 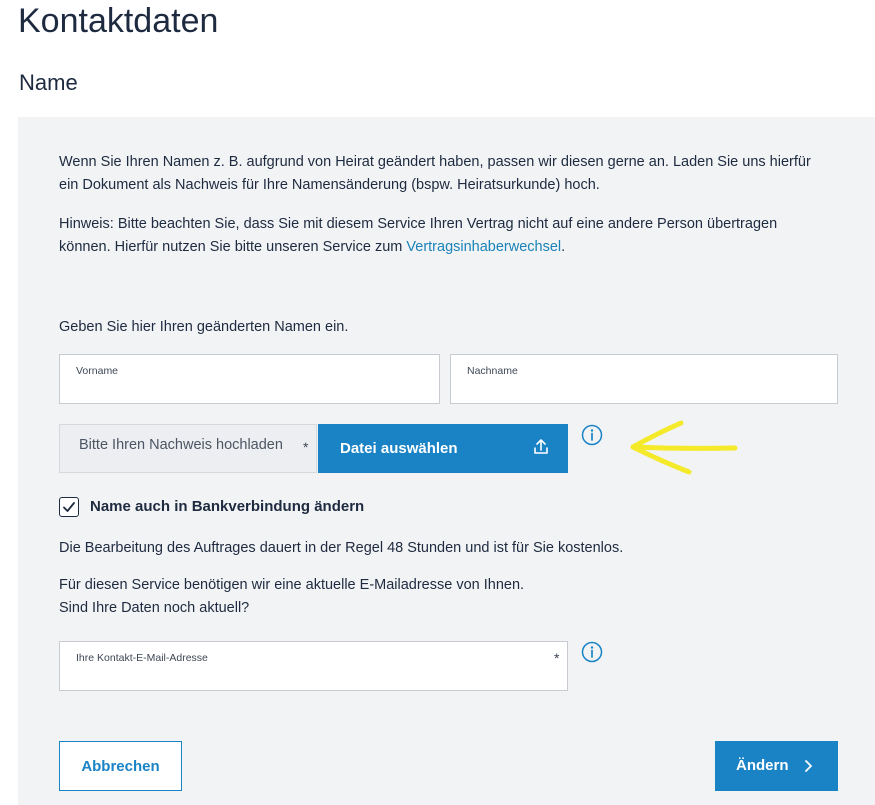 I want to click on upload-label: Bitte Ihren Nachweis hochladen, so click(x=181, y=445).